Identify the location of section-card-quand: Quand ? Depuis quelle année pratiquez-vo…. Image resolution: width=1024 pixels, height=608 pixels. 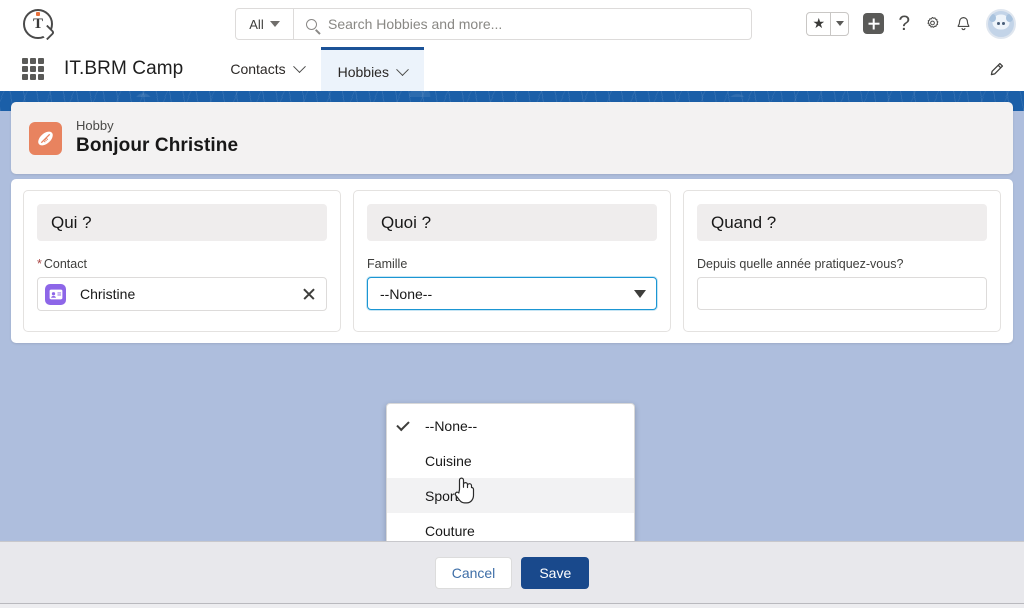
(842, 261).